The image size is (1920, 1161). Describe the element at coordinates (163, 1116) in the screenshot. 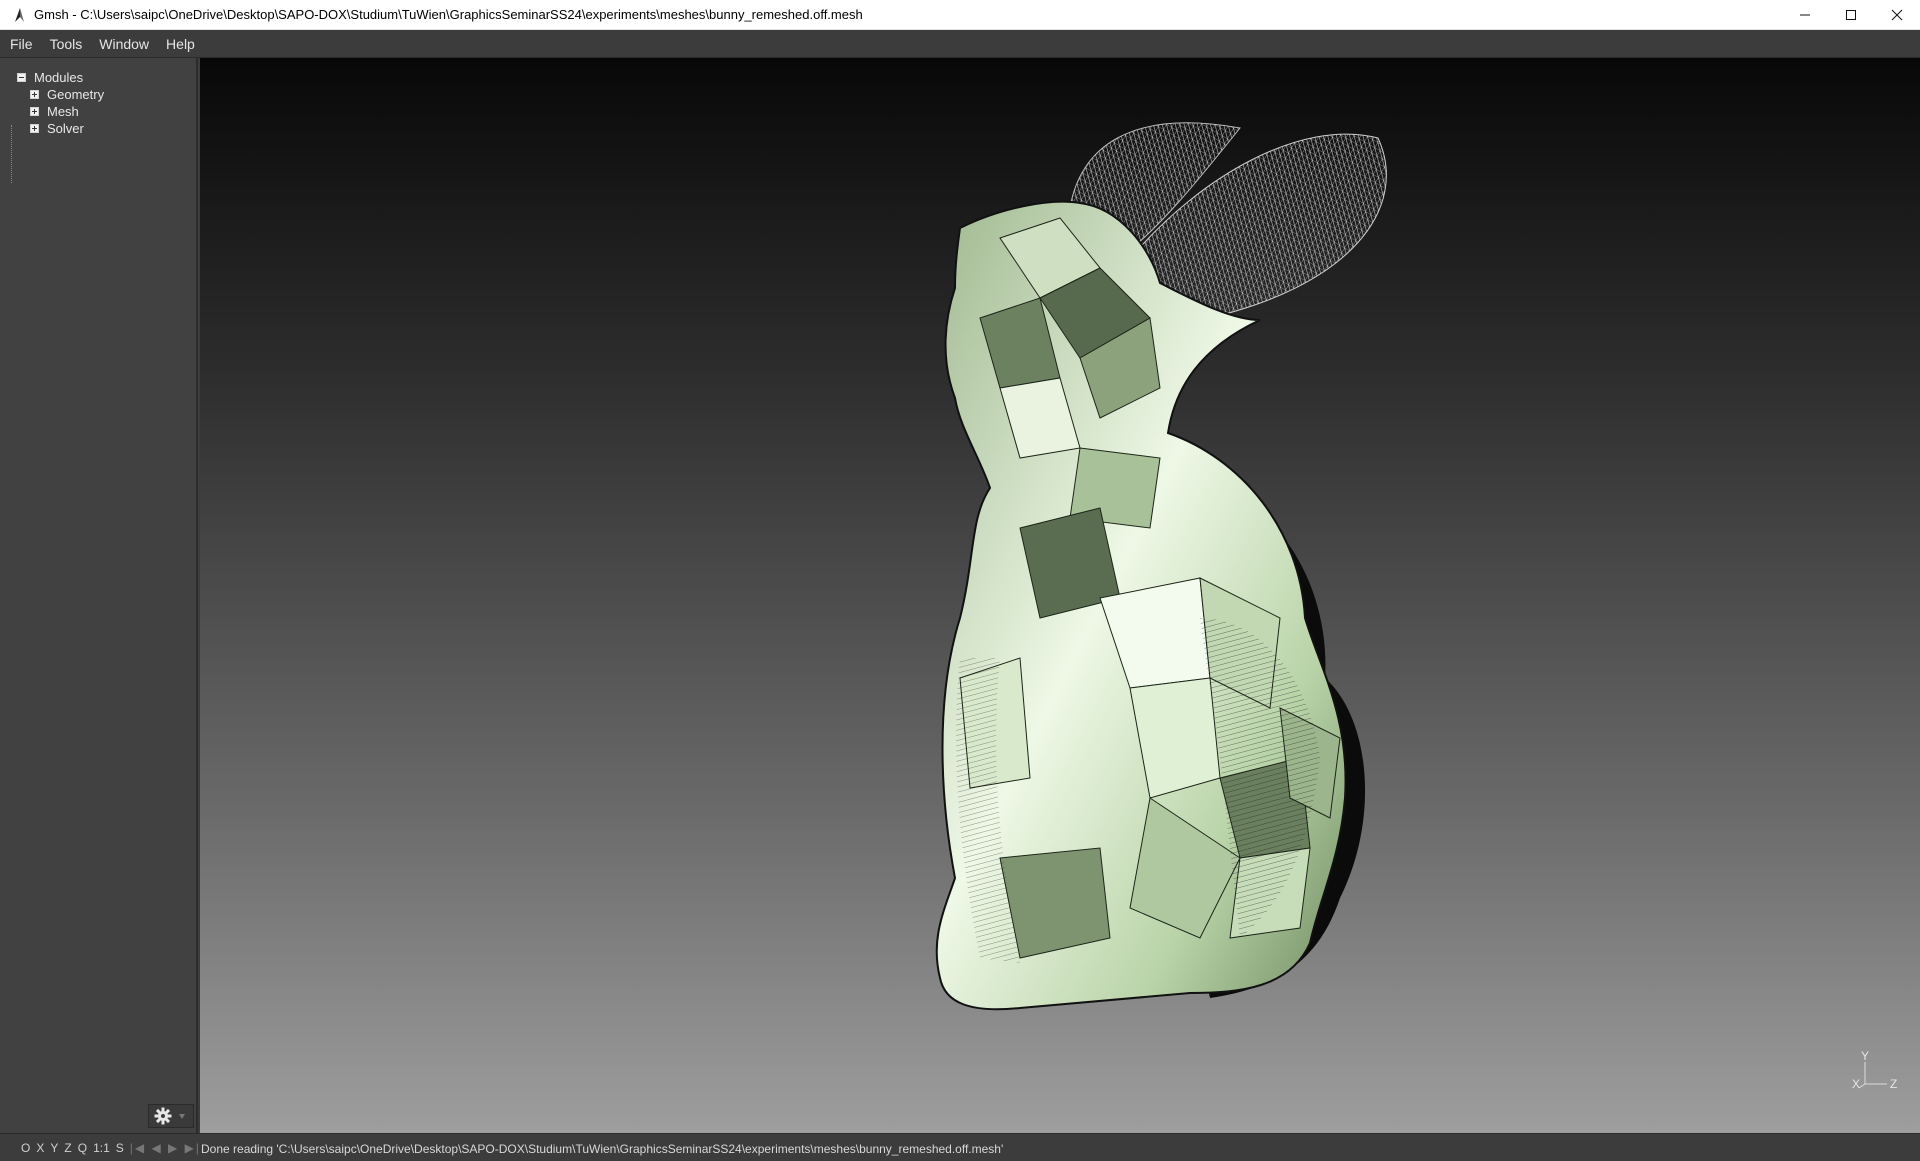

I see `gear-icon` at that location.